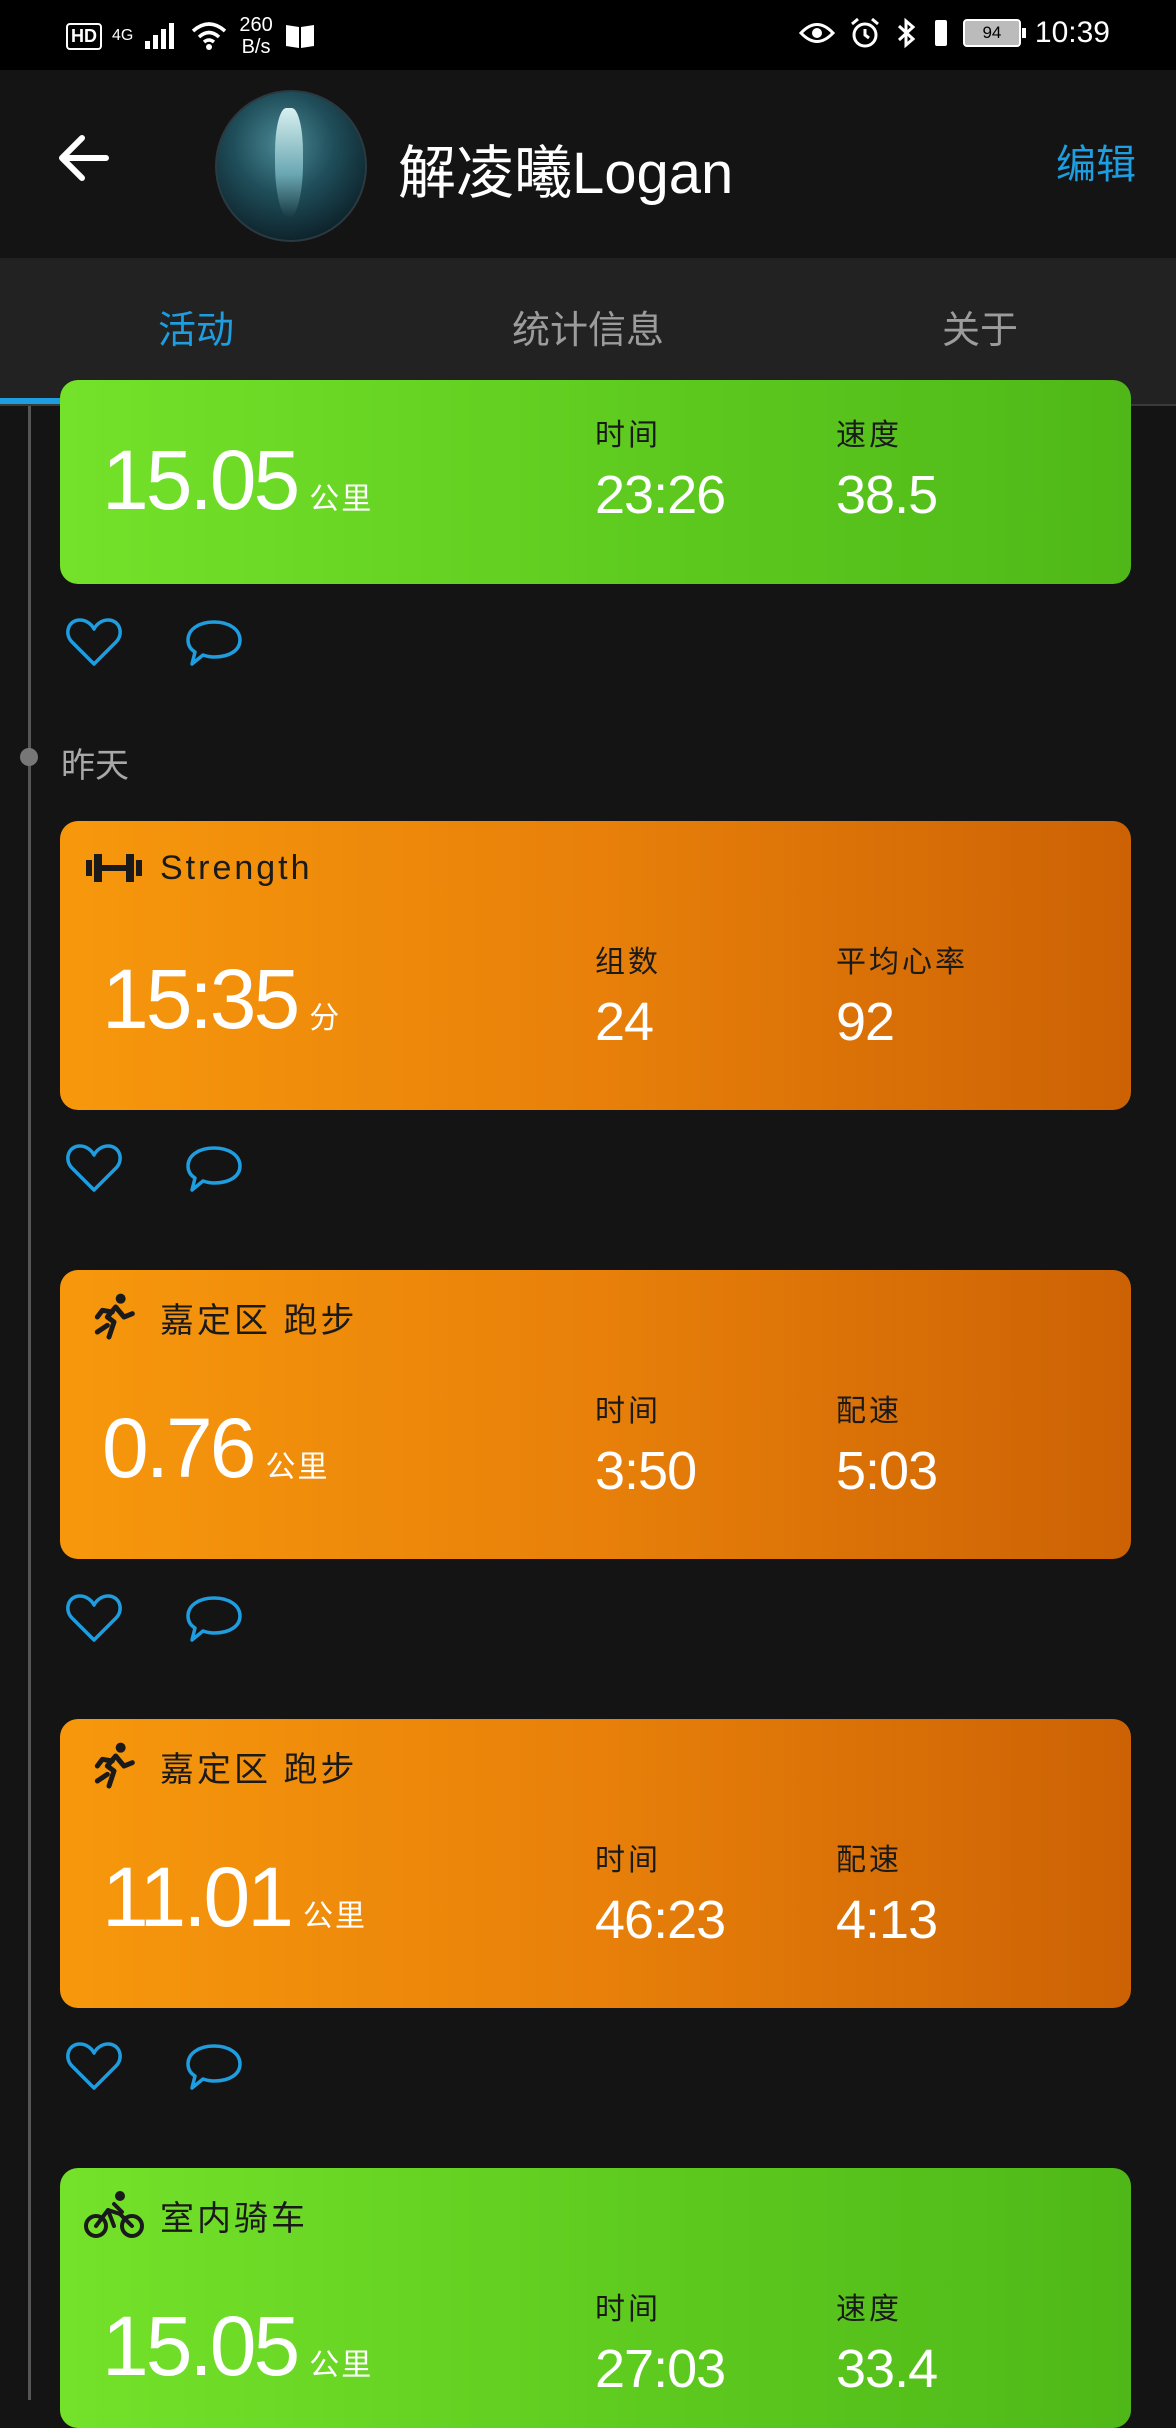 The image size is (1176, 2428). I want to click on stat-label-avg-hr: 平均心率, so click(902, 962).